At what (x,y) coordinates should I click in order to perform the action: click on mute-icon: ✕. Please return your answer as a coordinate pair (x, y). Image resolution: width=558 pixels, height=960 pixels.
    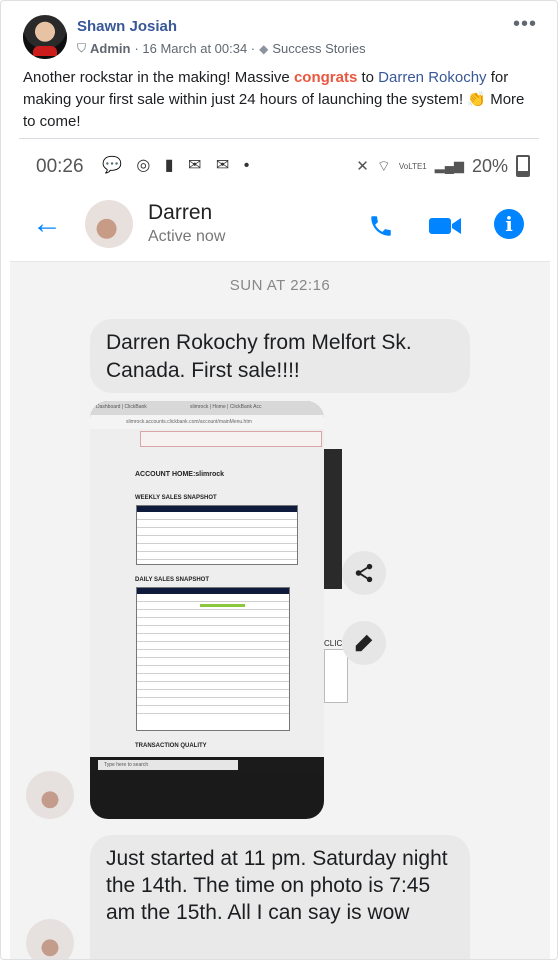
    Looking at the image, I should click on (362, 166).